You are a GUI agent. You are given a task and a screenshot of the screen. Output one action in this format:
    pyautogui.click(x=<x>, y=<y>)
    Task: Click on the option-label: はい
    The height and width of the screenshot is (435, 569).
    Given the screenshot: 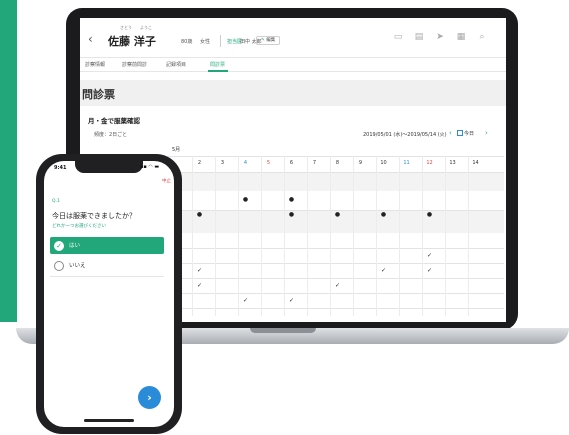 What is the action you would take?
    pyautogui.click(x=75, y=246)
    